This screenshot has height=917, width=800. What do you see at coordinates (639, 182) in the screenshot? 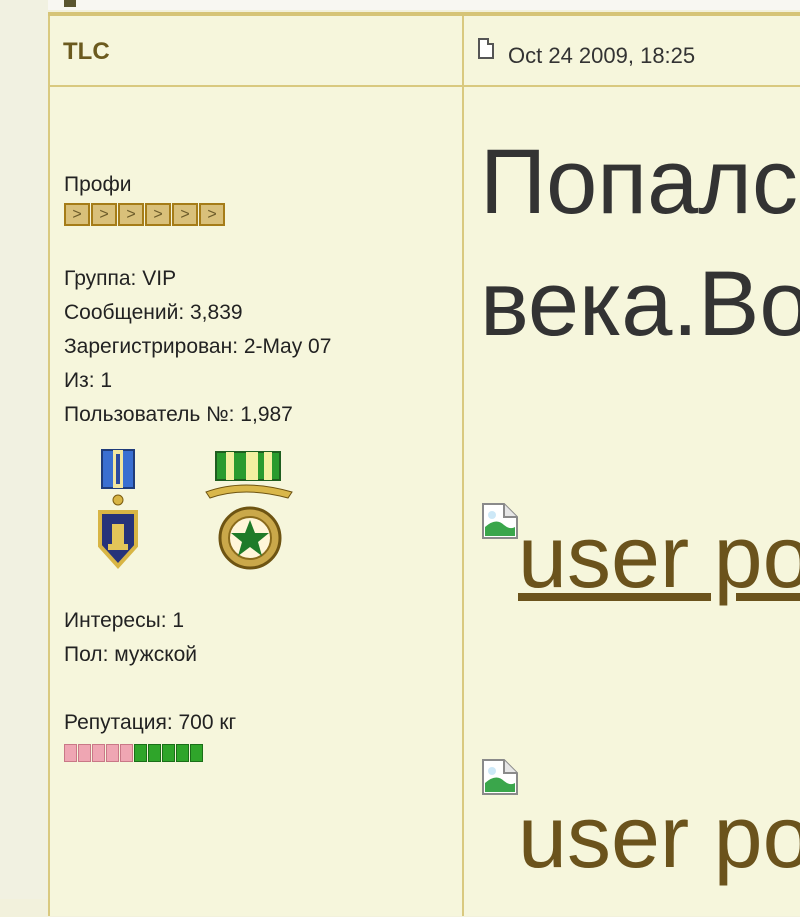
I see `post-text-line: Попалс` at bounding box center [639, 182].